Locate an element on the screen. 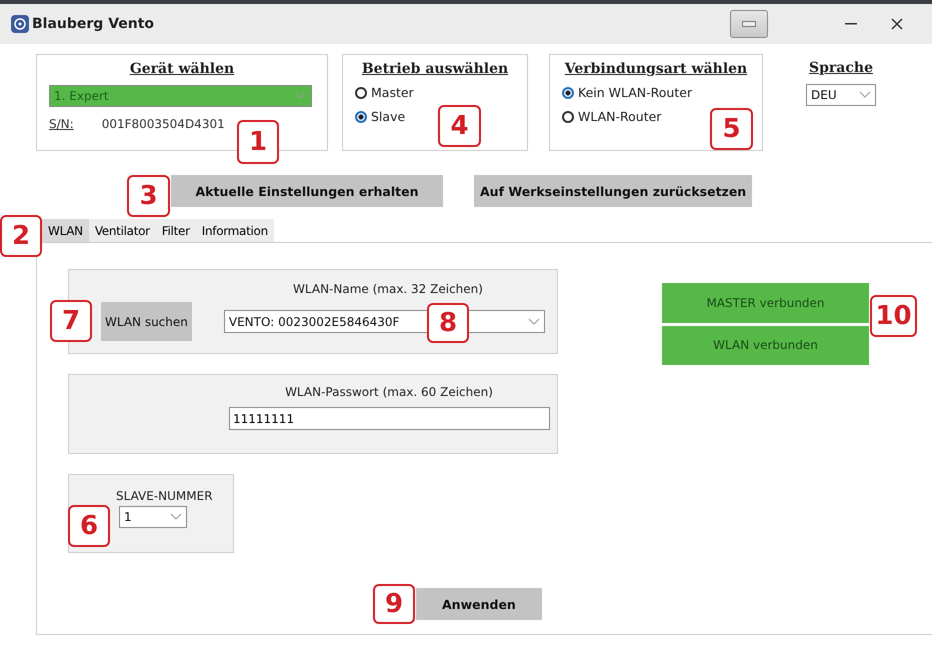  callout-number: 6 is located at coordinates (89, 526).